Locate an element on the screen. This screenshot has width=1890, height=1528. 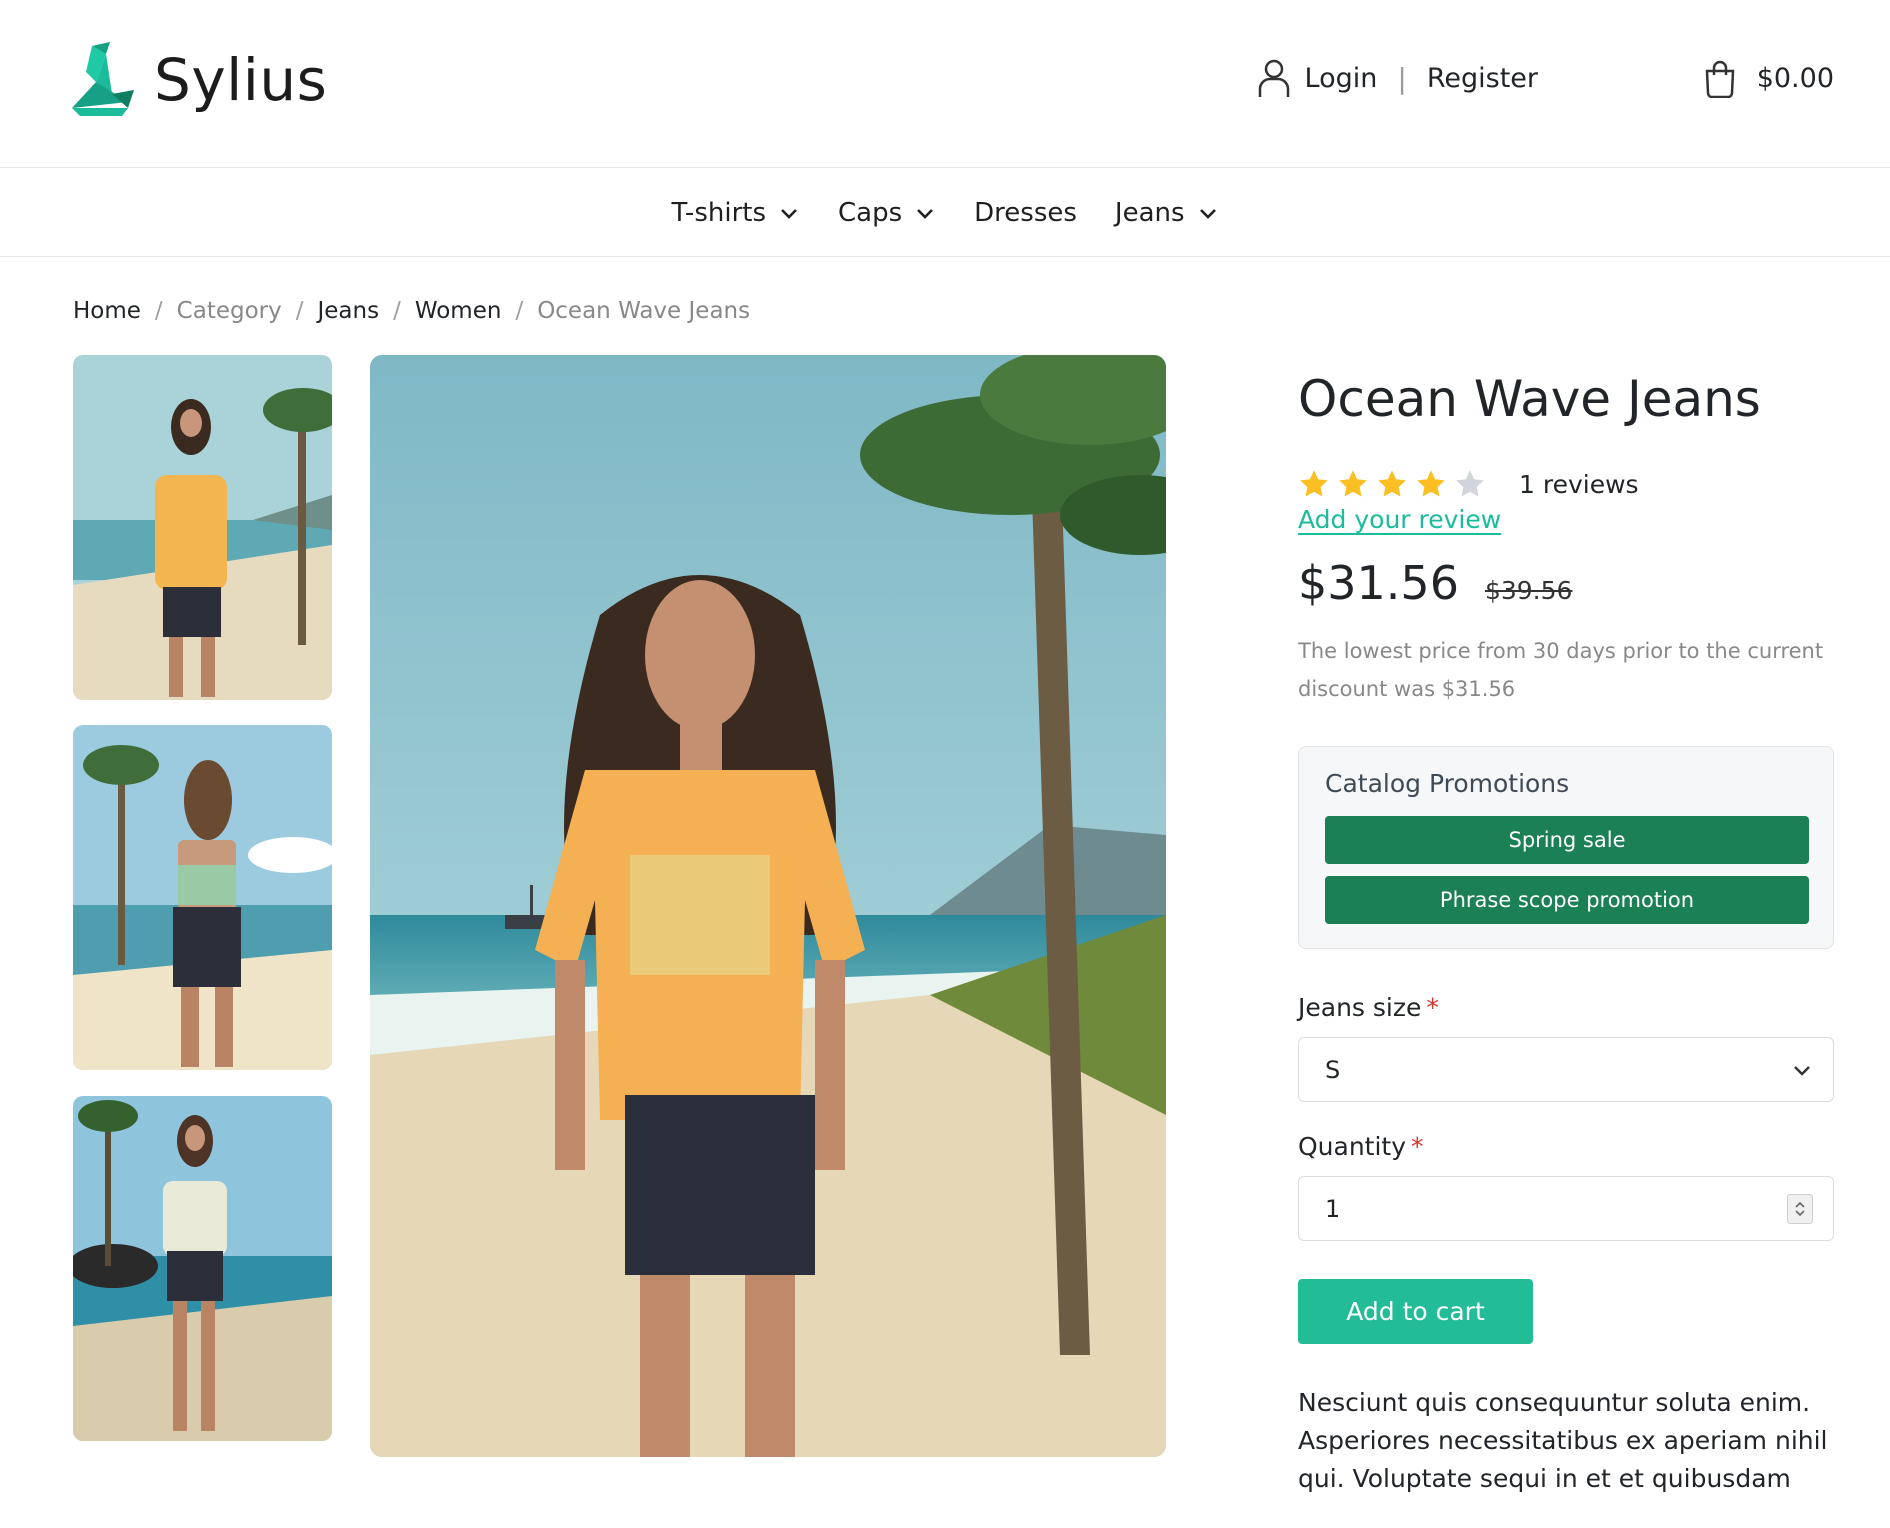
shopping-bag-icon is located at coordinates (1720, 79).